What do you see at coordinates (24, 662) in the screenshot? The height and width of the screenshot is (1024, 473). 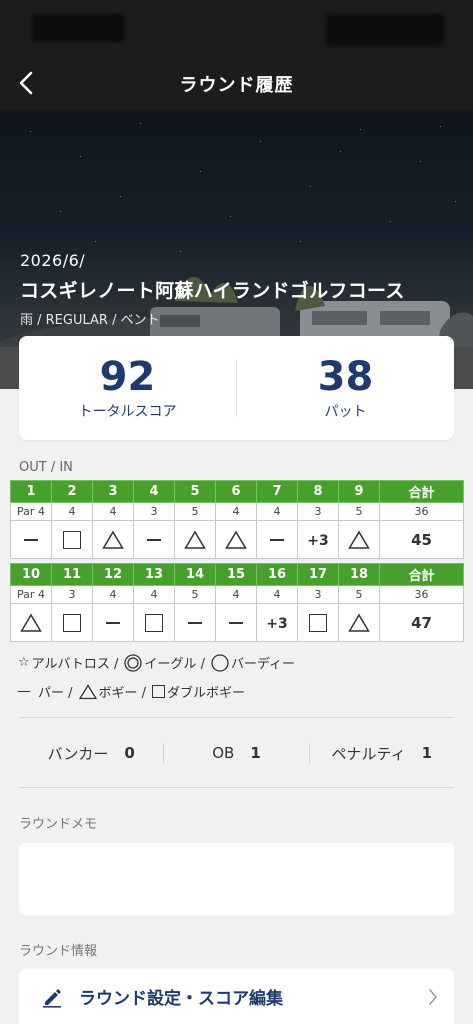 I see `star-icon: ☆` at bounding box center [24, 662].